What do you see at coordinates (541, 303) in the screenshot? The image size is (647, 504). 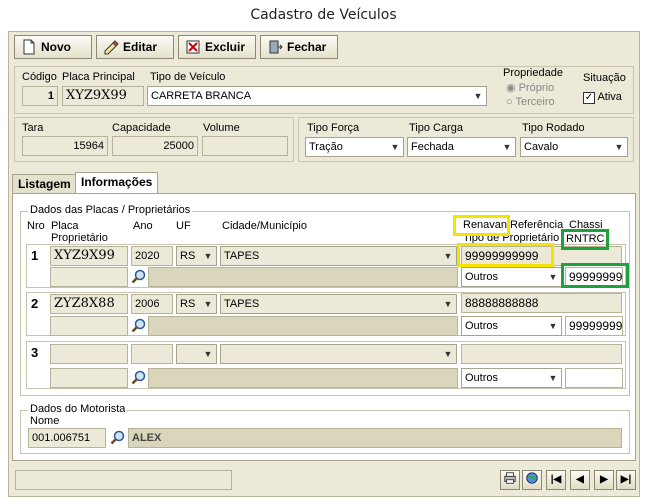 I see `renavan-field: 88888888888` at bounding box center [541, 303].